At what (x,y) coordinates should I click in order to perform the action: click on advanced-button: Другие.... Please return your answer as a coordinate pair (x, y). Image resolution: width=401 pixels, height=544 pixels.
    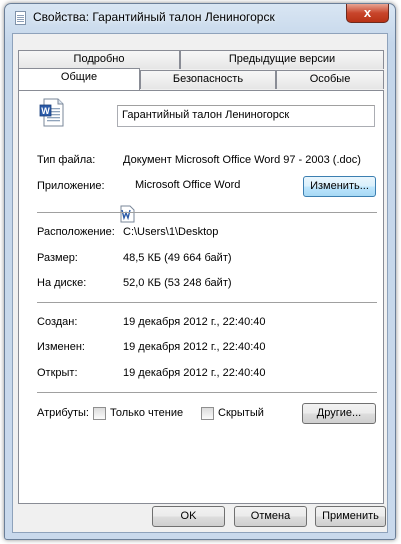
    Looking at the image, I should click on (339, 413).